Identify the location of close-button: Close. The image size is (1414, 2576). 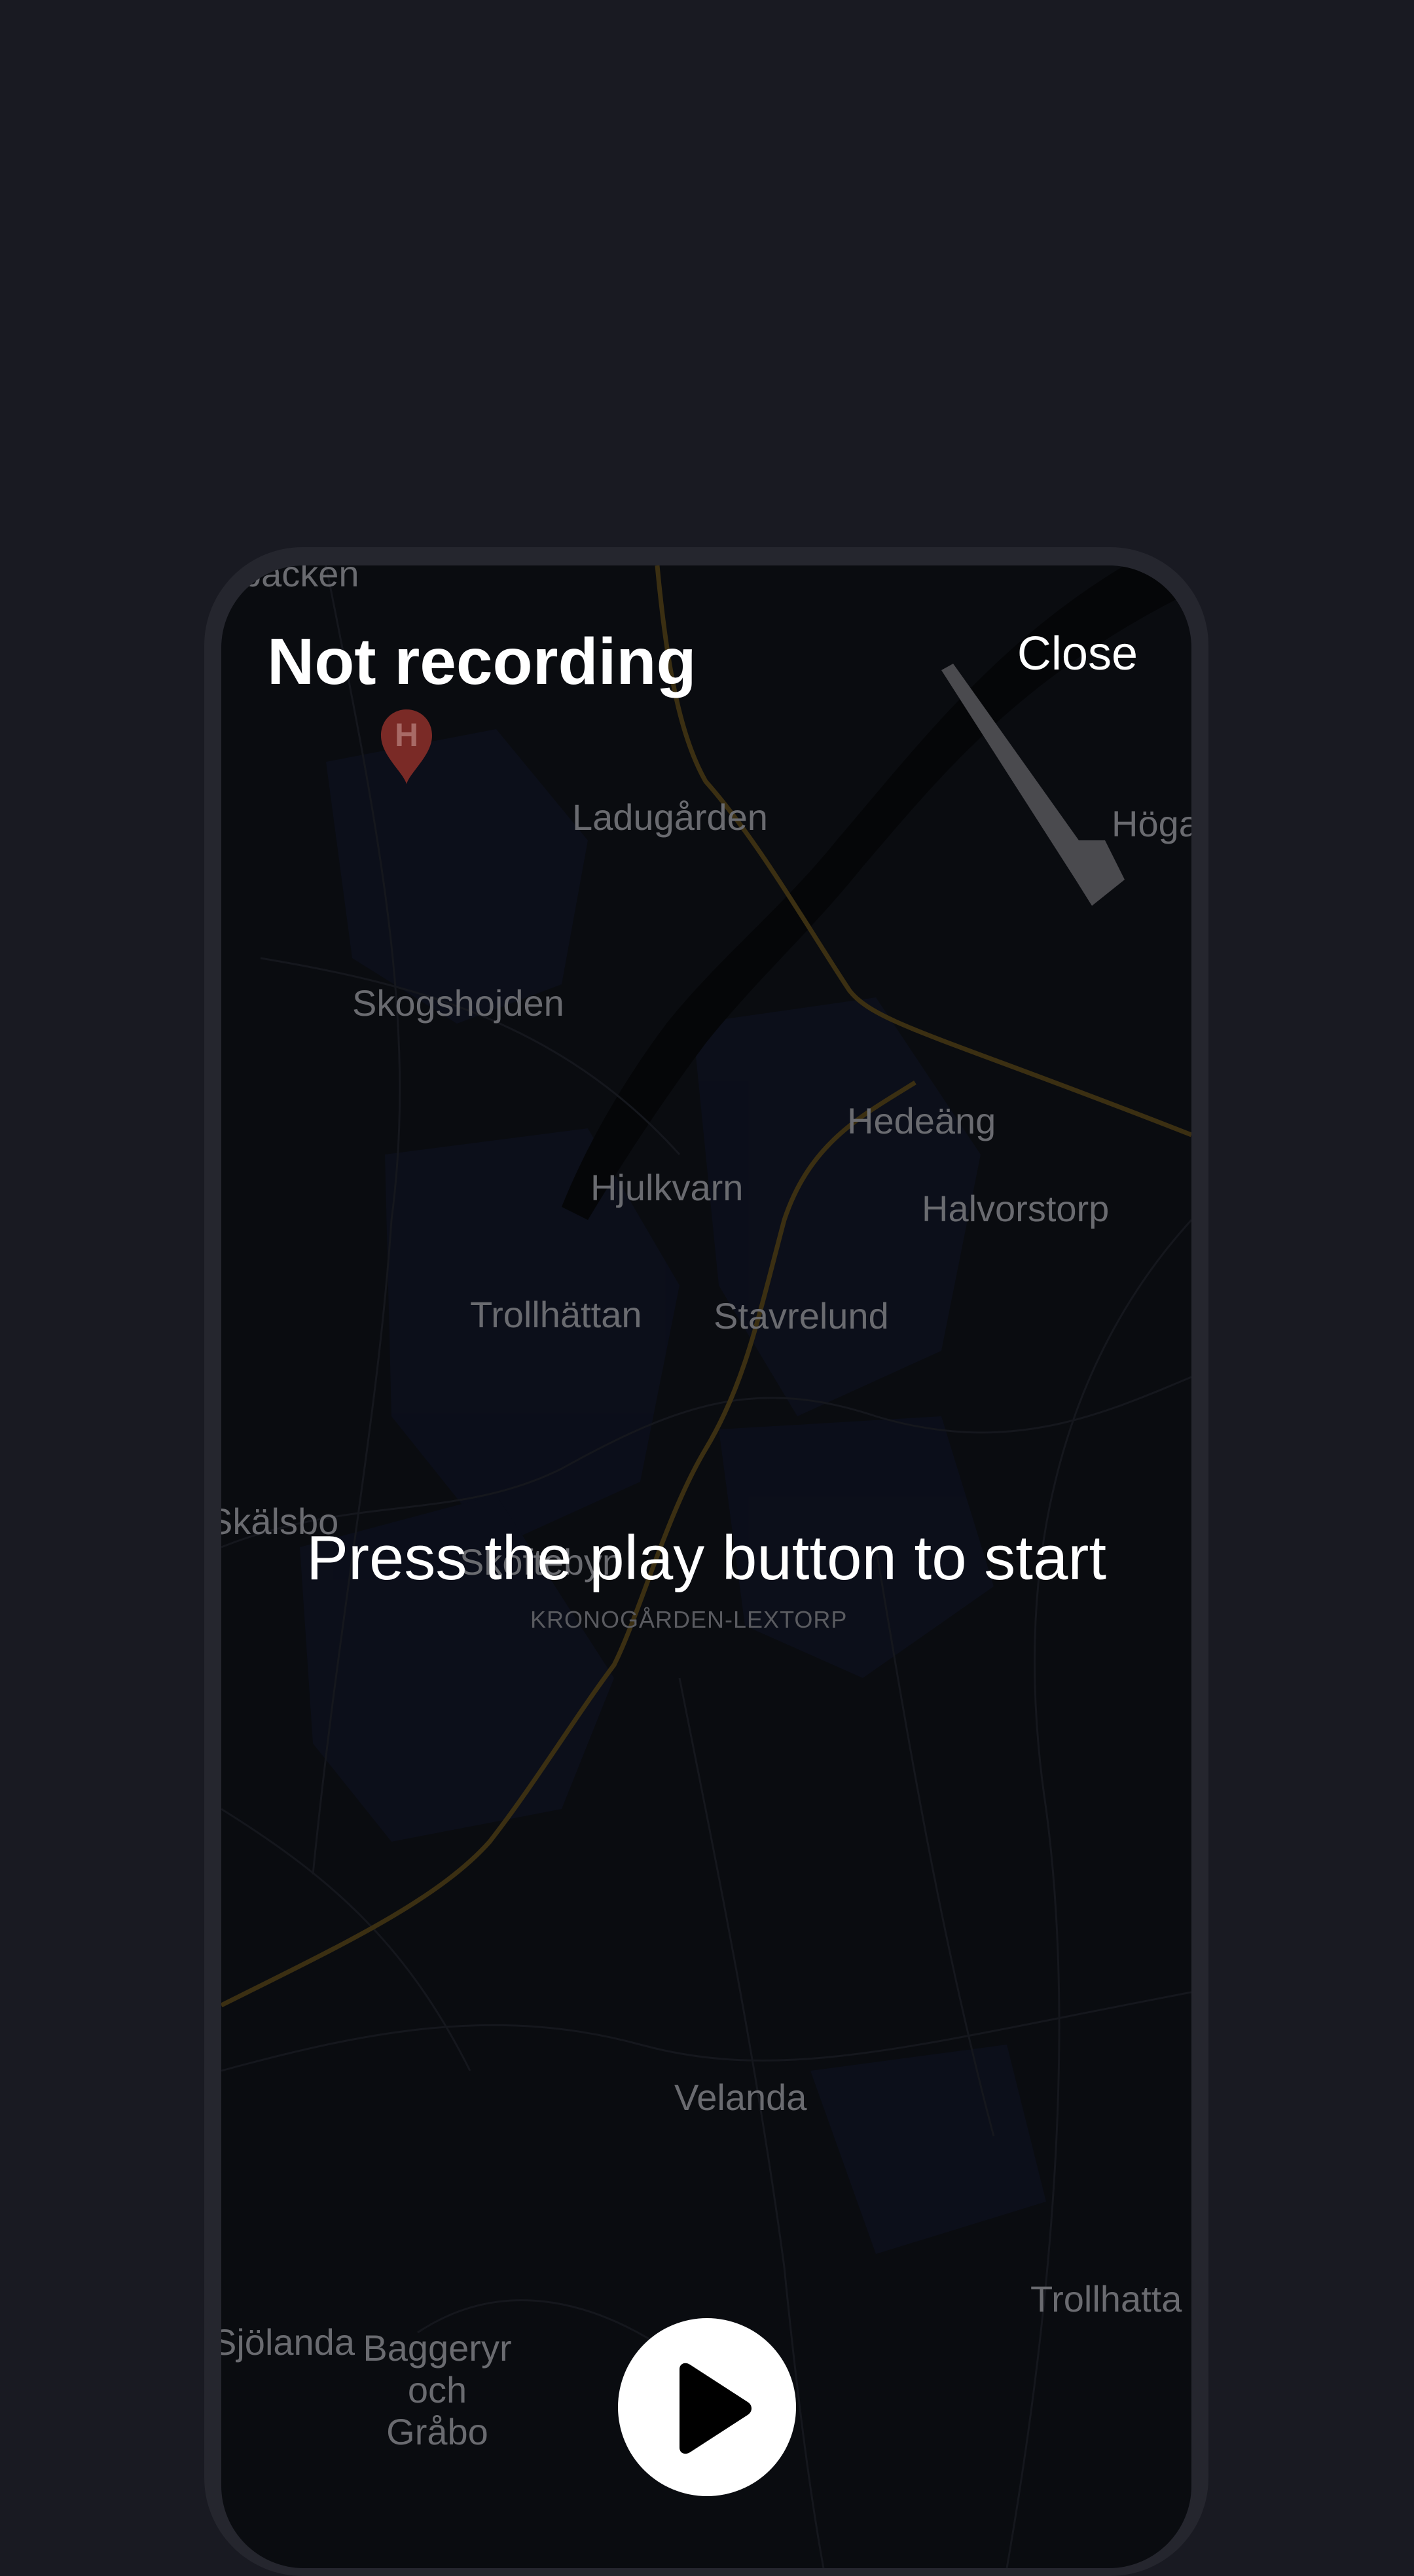
(1077, 654).